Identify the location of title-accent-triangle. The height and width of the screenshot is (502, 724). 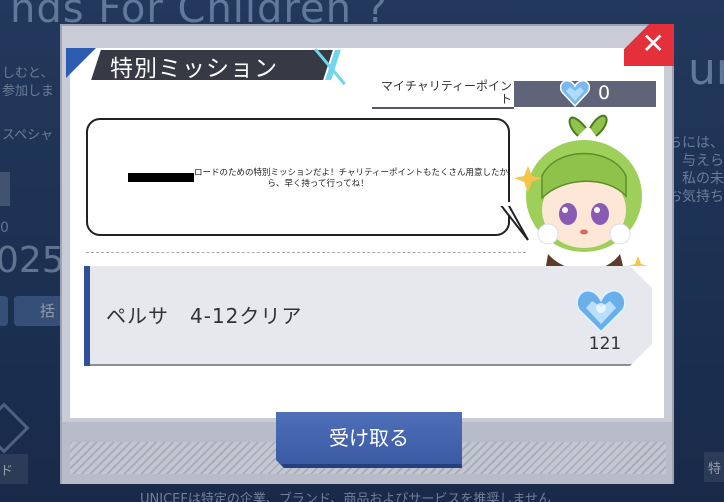
(81, 63).